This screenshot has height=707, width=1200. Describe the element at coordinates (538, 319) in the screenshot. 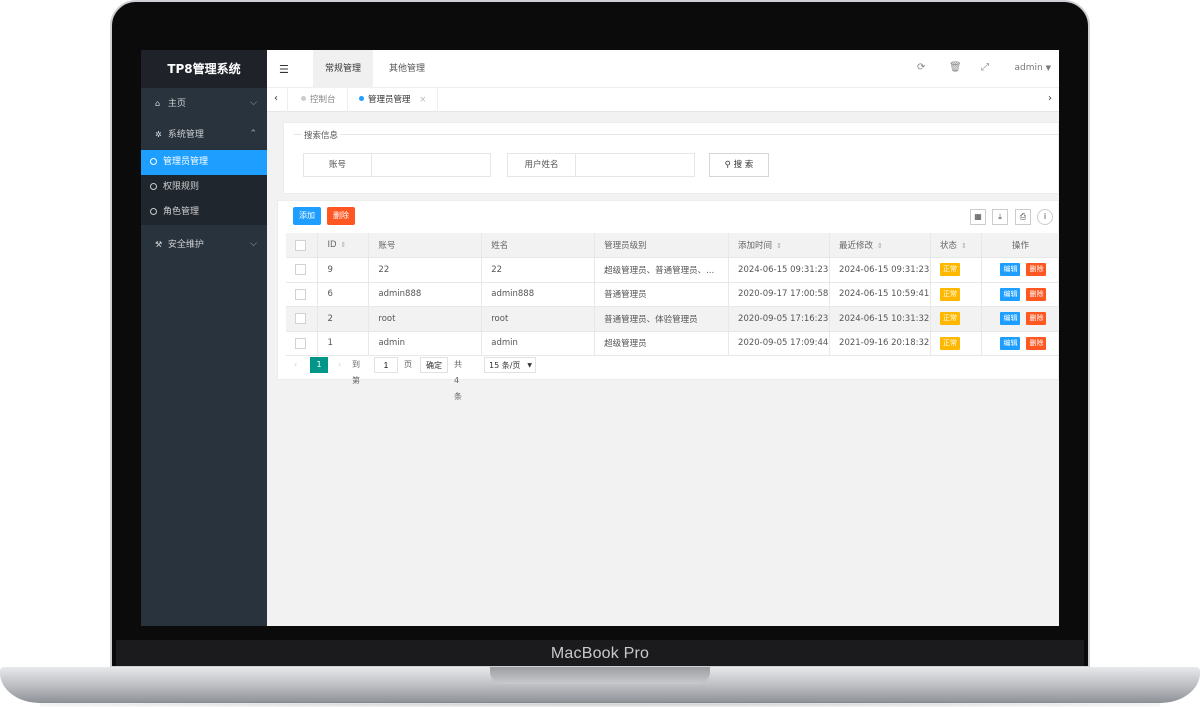

I see `cell-name: root` at that location.